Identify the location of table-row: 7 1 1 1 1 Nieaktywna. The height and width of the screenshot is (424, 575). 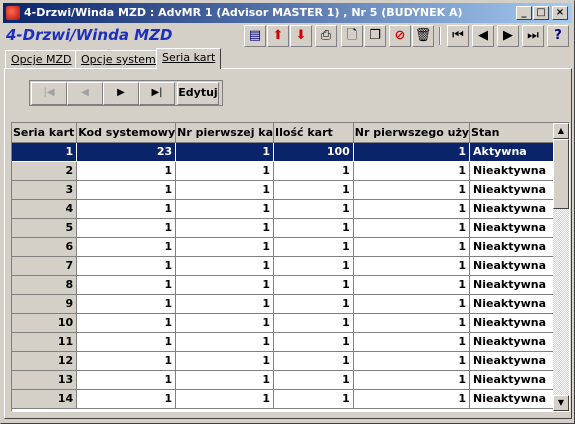
(290, 266).